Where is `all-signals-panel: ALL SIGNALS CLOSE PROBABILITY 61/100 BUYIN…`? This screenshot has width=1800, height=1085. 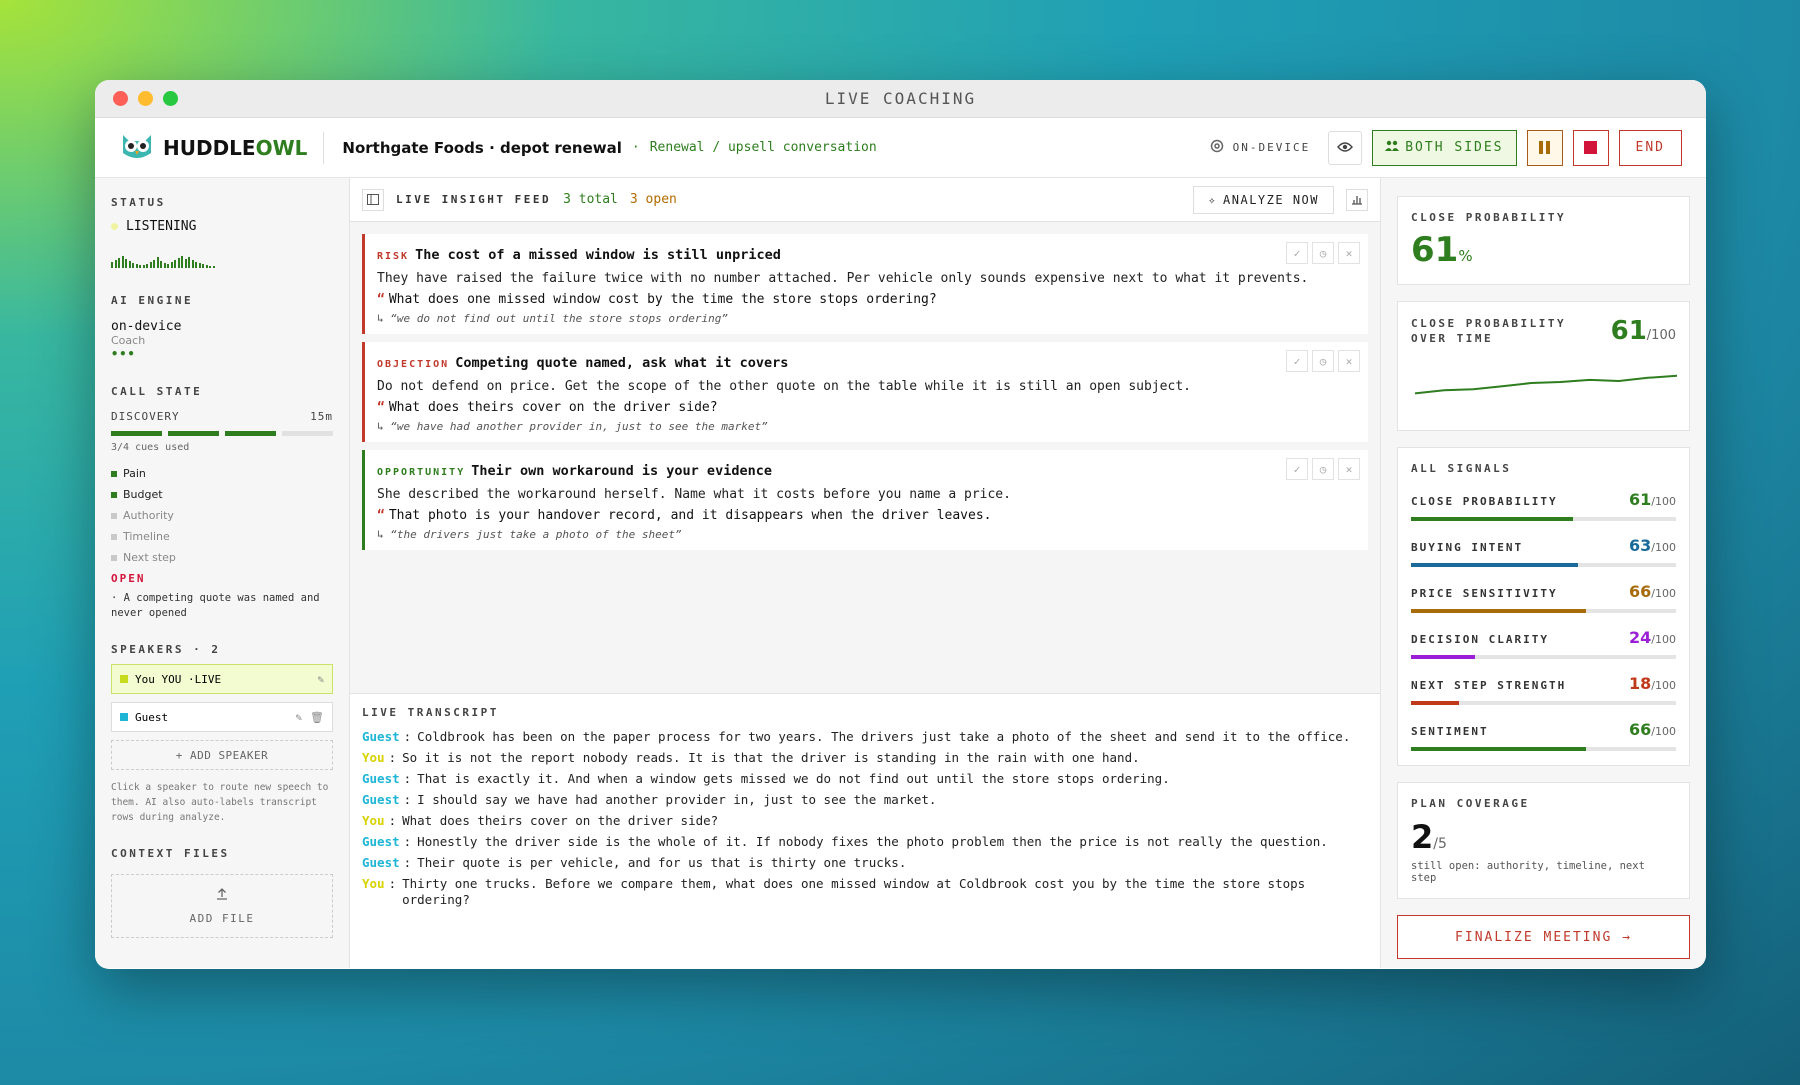 all-signals-panel: ALL SIGNALS CLOSE PROBABILITY 61/100 BUYIN… is located at coordinates (1543, 606).